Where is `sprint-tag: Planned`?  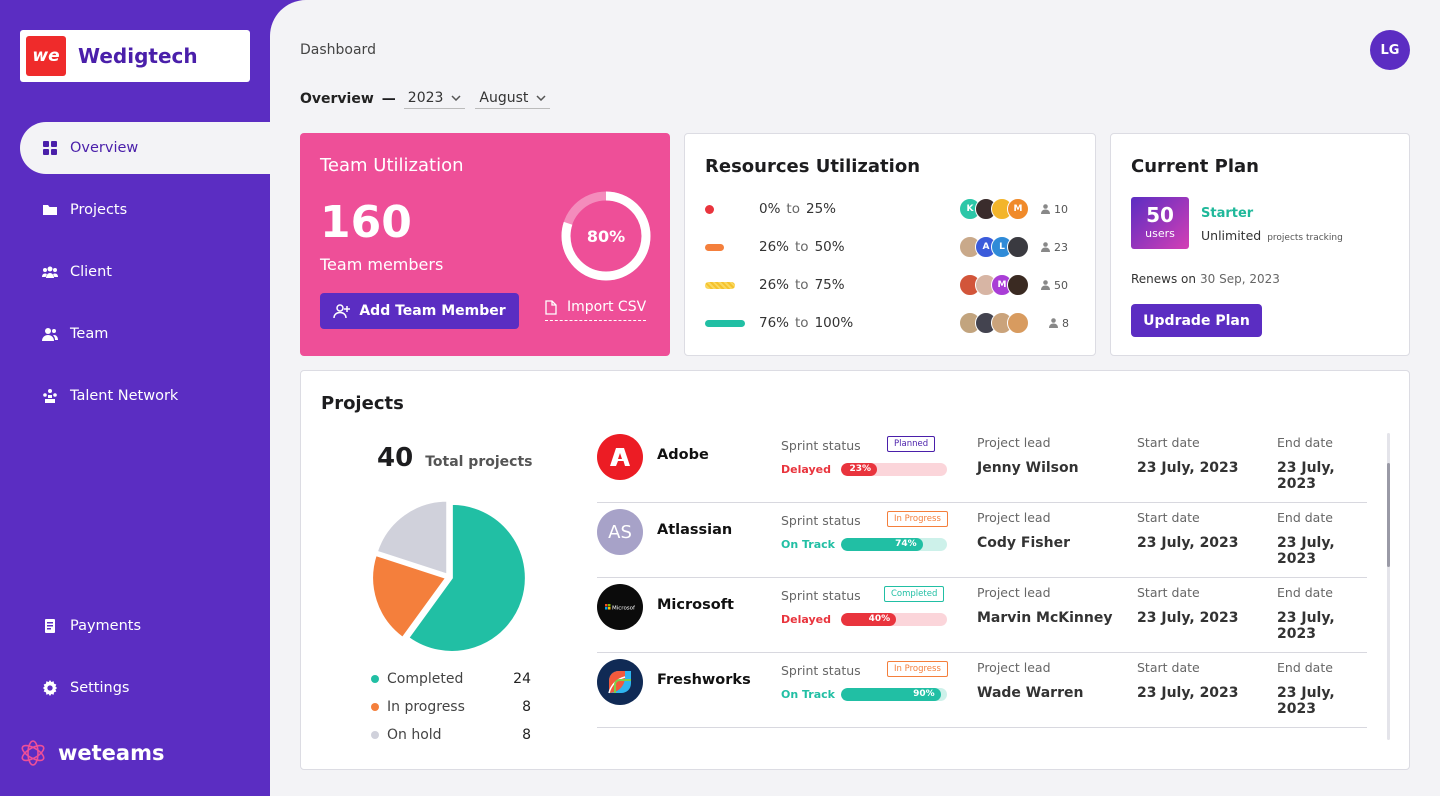 sprint-tag: Planned is located at coordinates (911, 444).